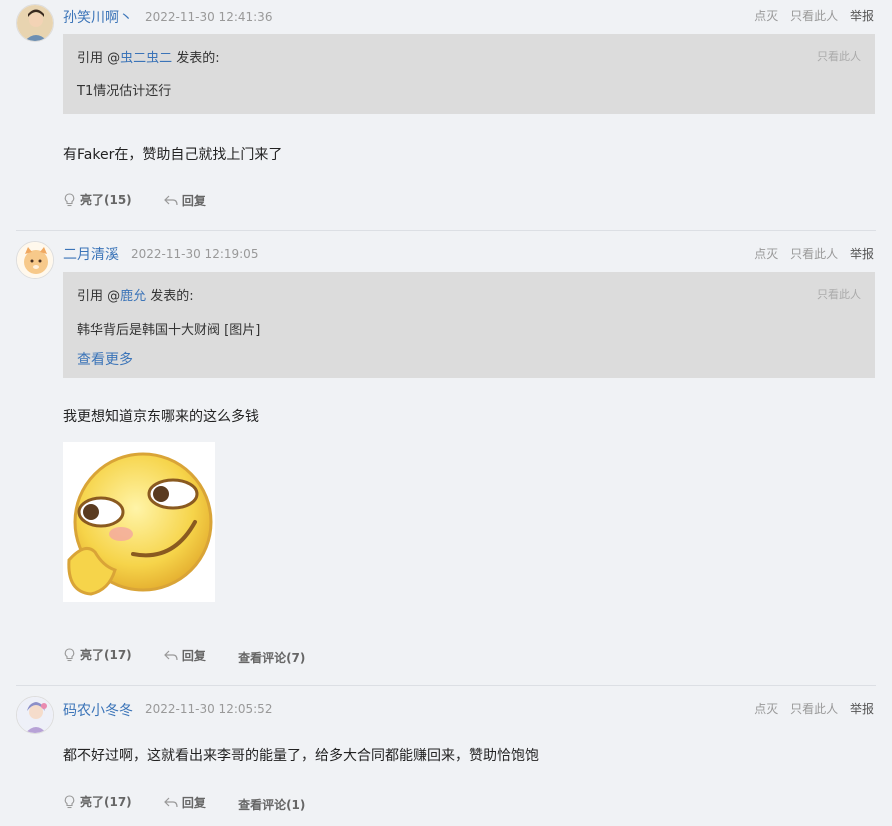  I want to click on like-button: 亮了(15), so click(97, 199).